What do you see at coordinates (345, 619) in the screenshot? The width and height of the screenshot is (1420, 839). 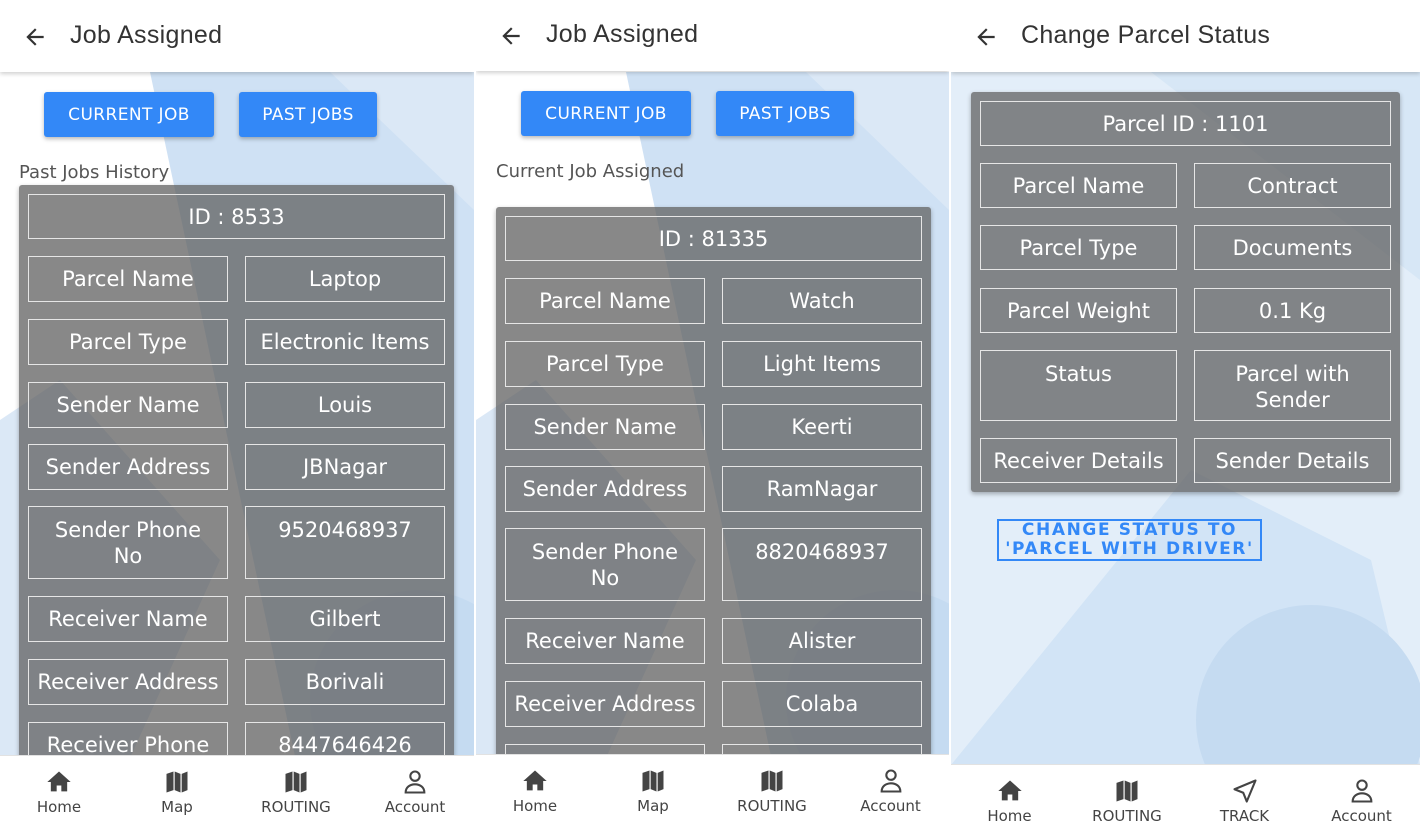 I see `receiver-name-value: Gilbert` at bounding box center [345, 619].